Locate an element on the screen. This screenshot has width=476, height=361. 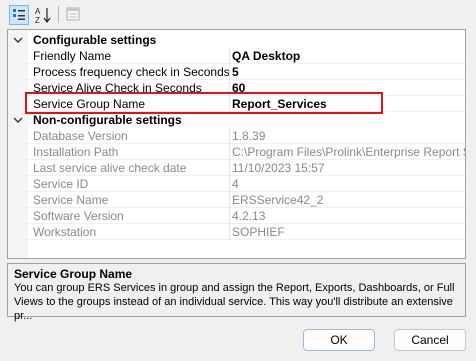
property-name: Service Name is located at coordinates (131, 200).